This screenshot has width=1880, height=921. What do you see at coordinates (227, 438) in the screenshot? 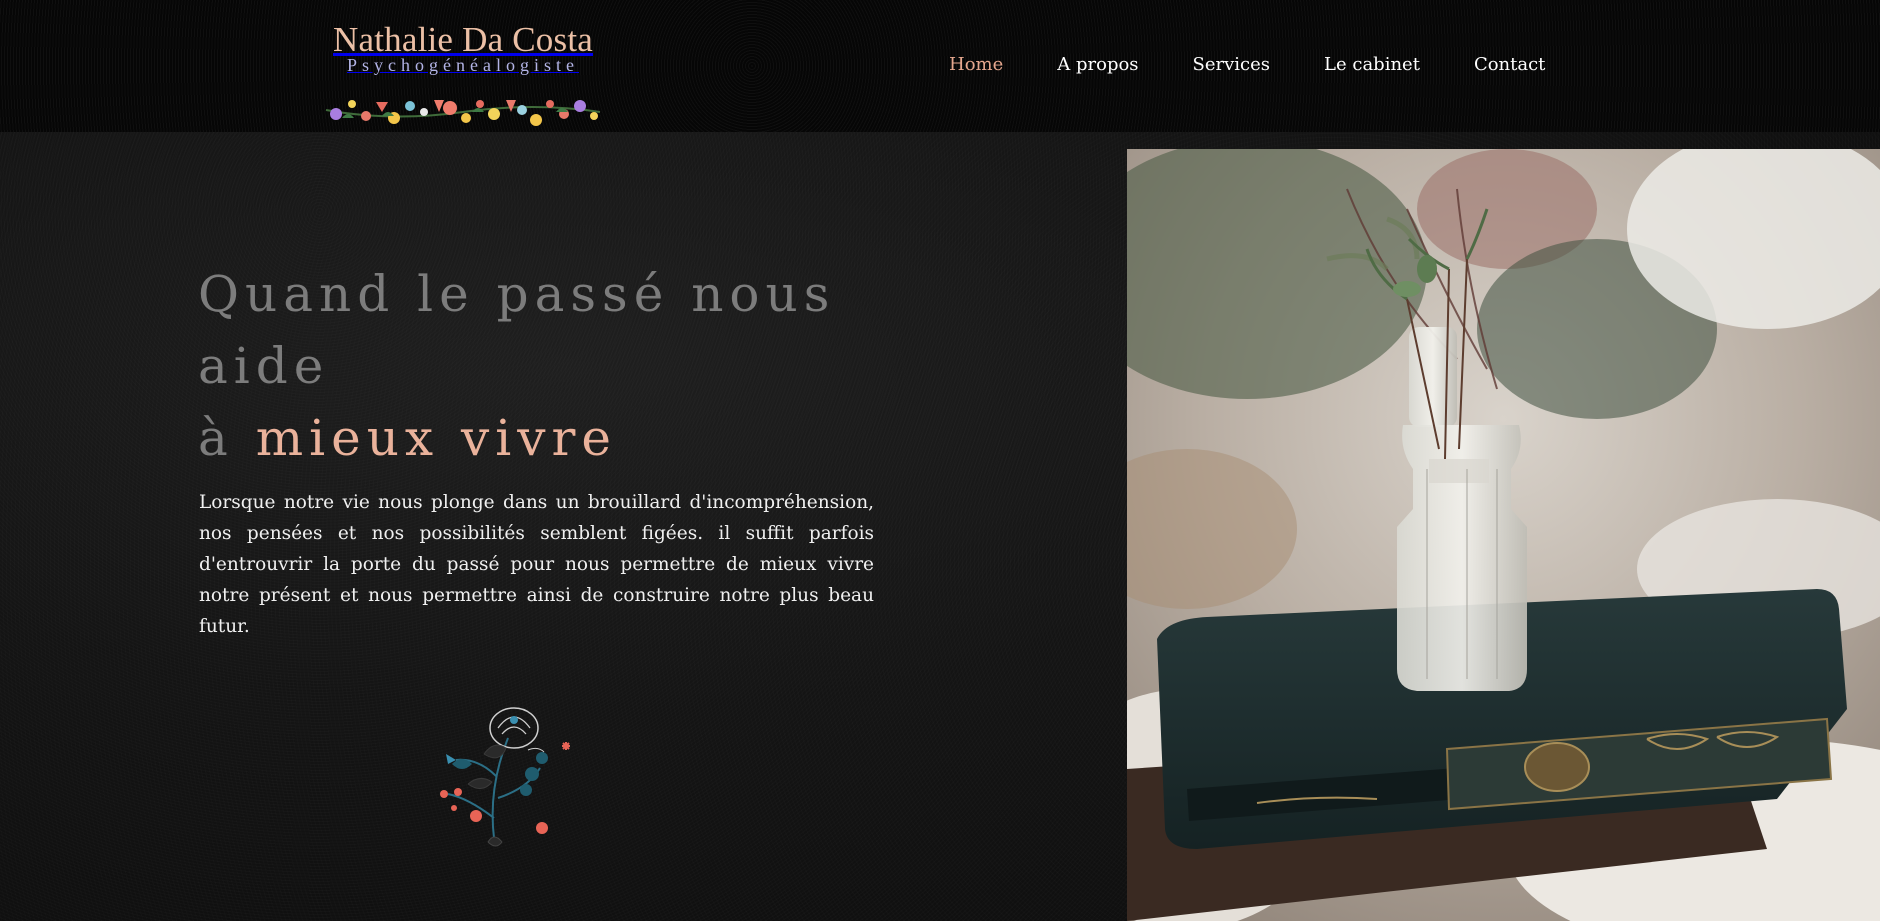
I see `hero-title-prefix: à` at bounding box center [227, 438].